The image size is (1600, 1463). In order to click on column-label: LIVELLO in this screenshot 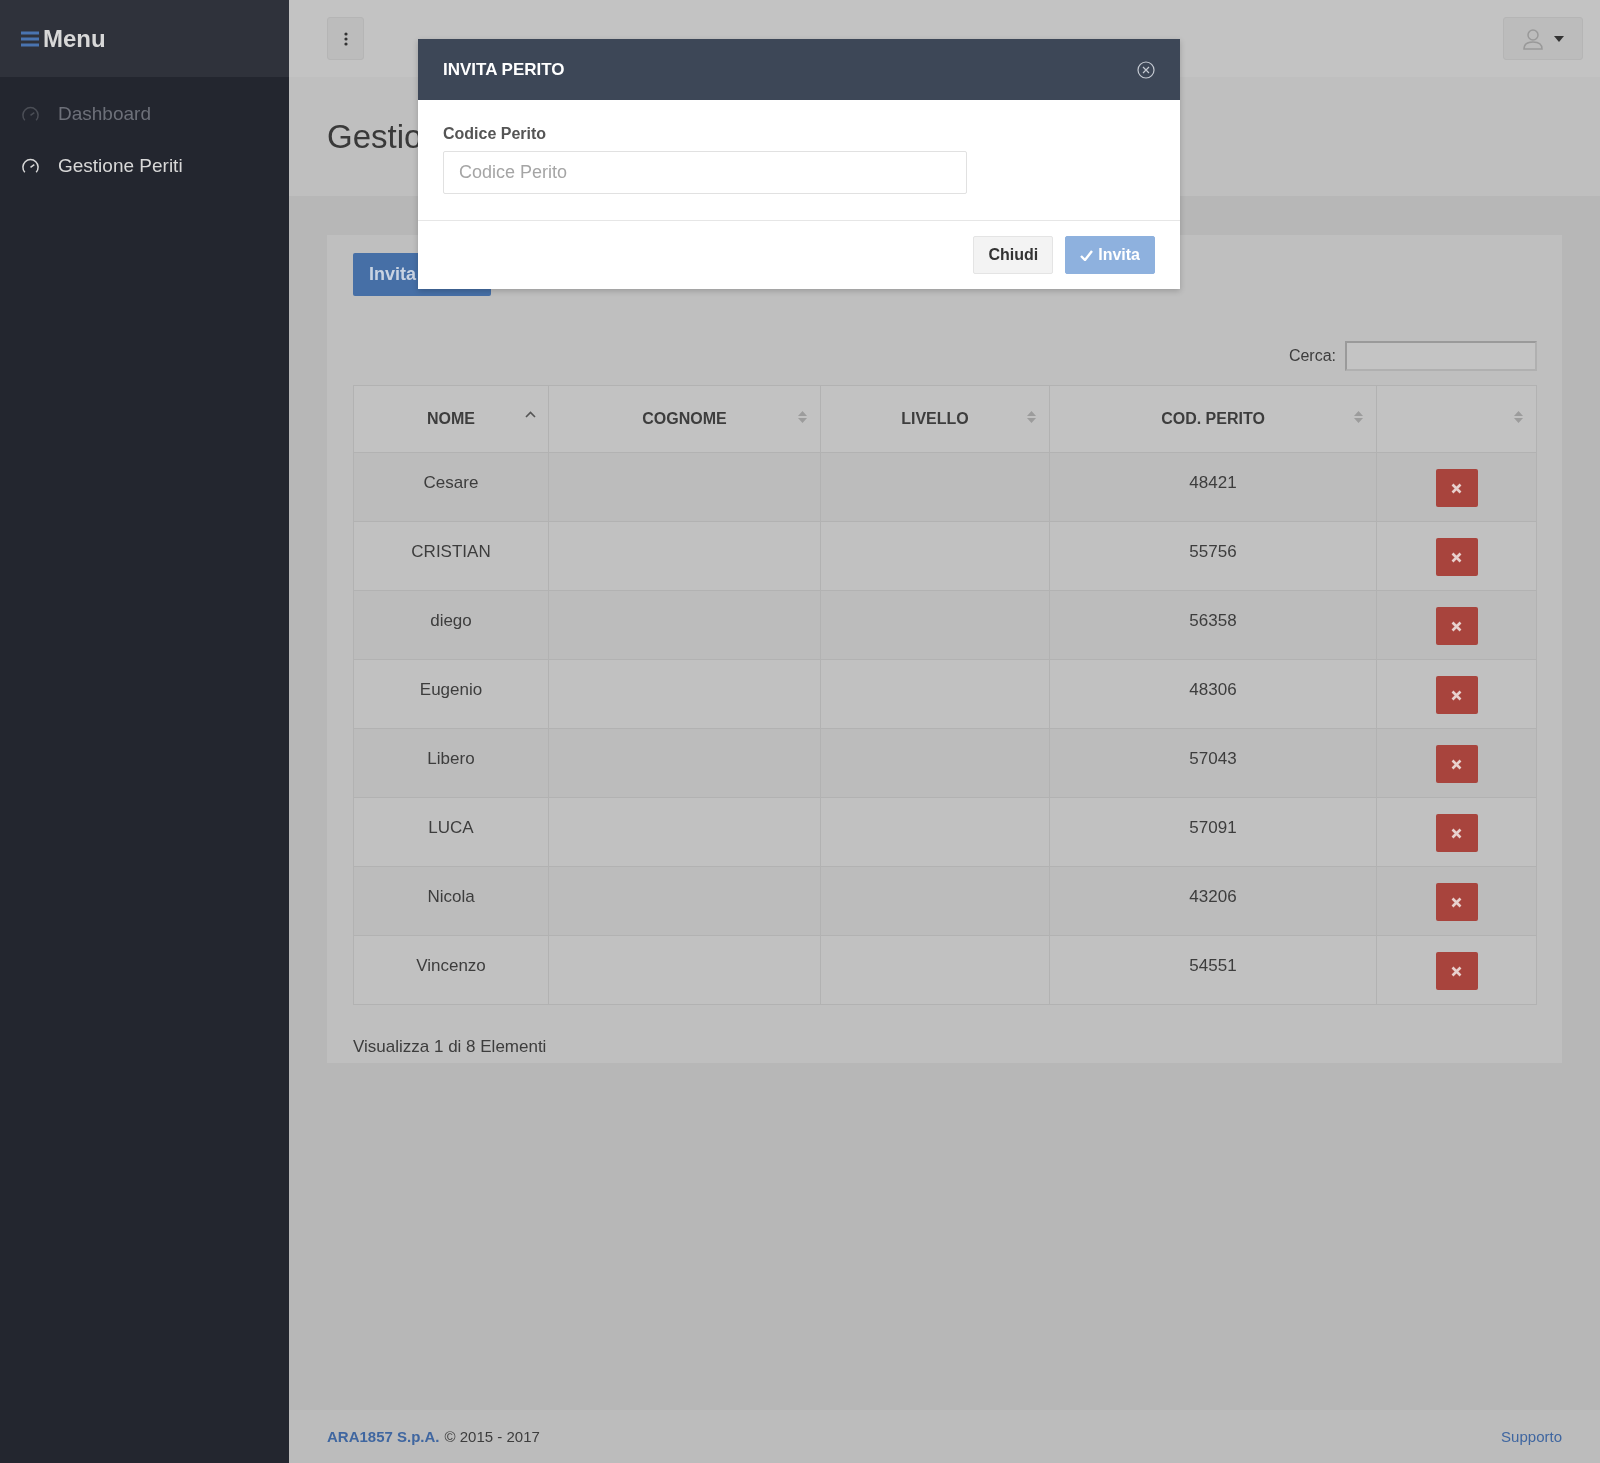, I will do `click(935, 418)`.